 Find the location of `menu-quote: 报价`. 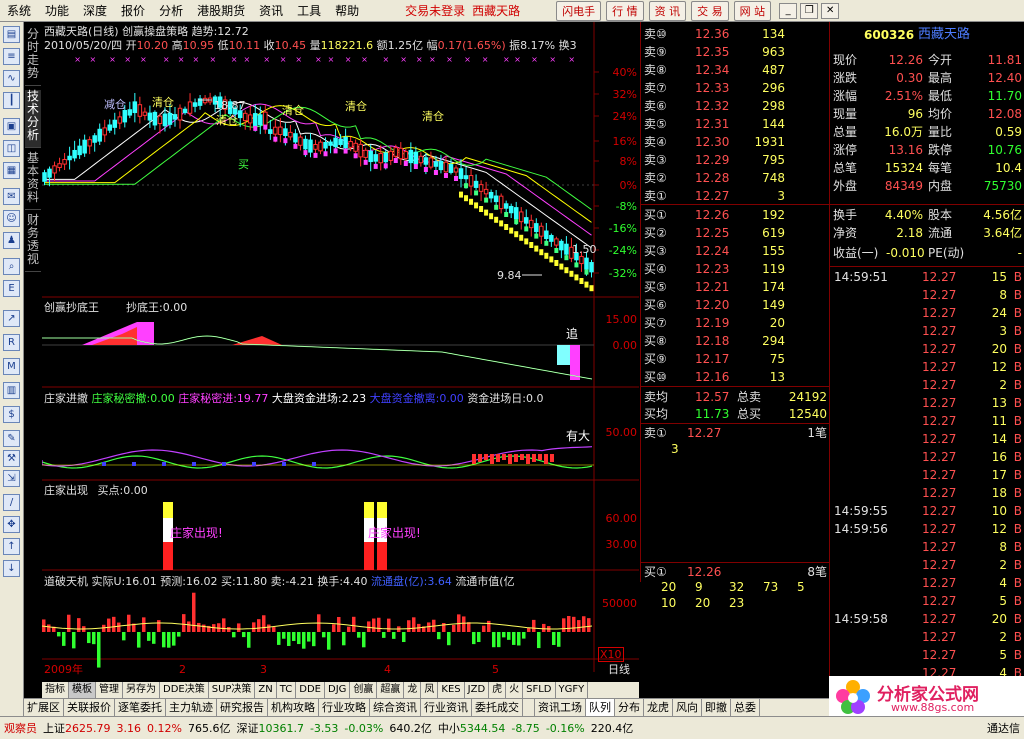

menu-quote: 报价 is located at coordinates (133, 10).